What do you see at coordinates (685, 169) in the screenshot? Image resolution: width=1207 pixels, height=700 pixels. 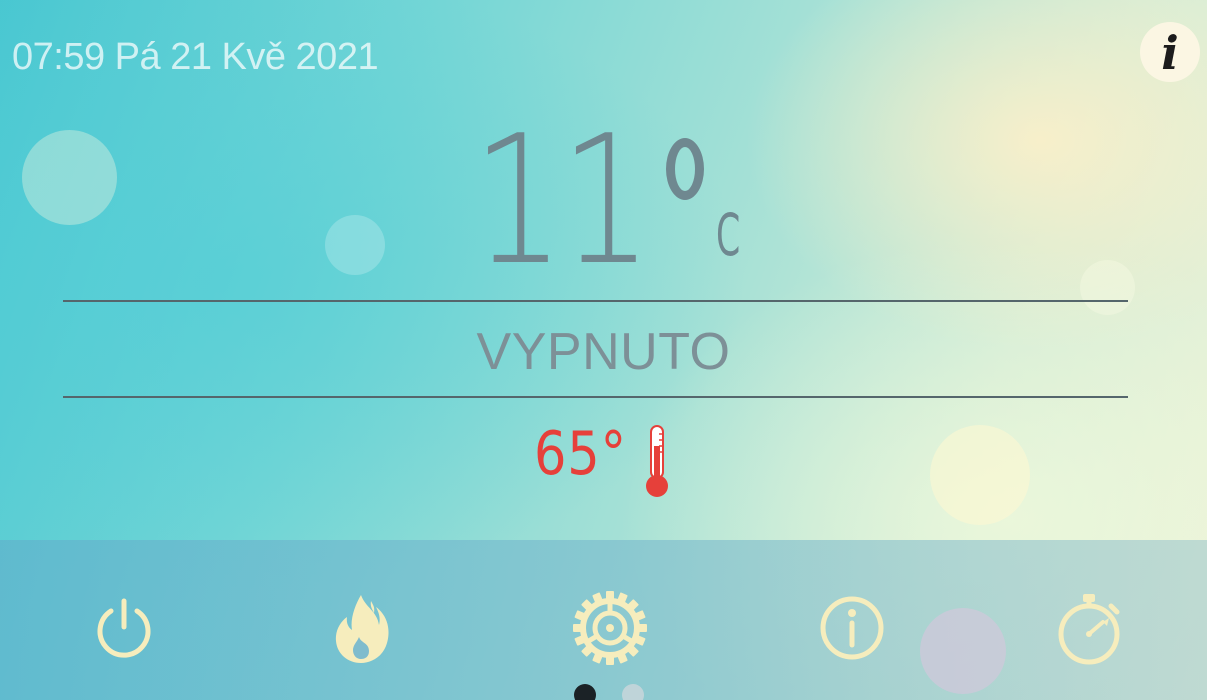 I see `degree-symbol` at bounding box center [685, 169].